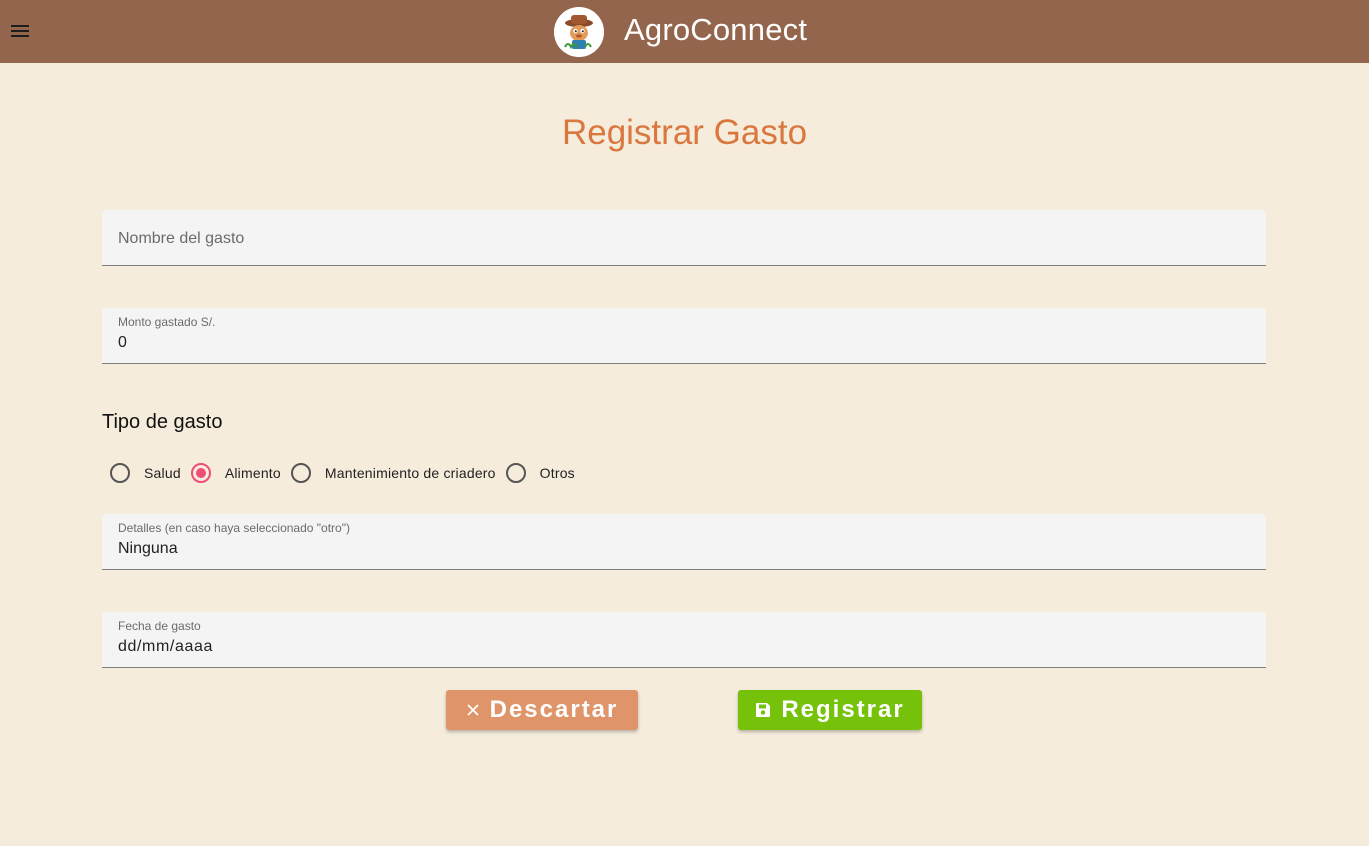 The height and width of the screenshot is (846, 1369). What do you see at coordinates (684, 336) in the screenshot?
I see `amount-field: Monto gastado S/. 0` at bounding box center [684, 336].